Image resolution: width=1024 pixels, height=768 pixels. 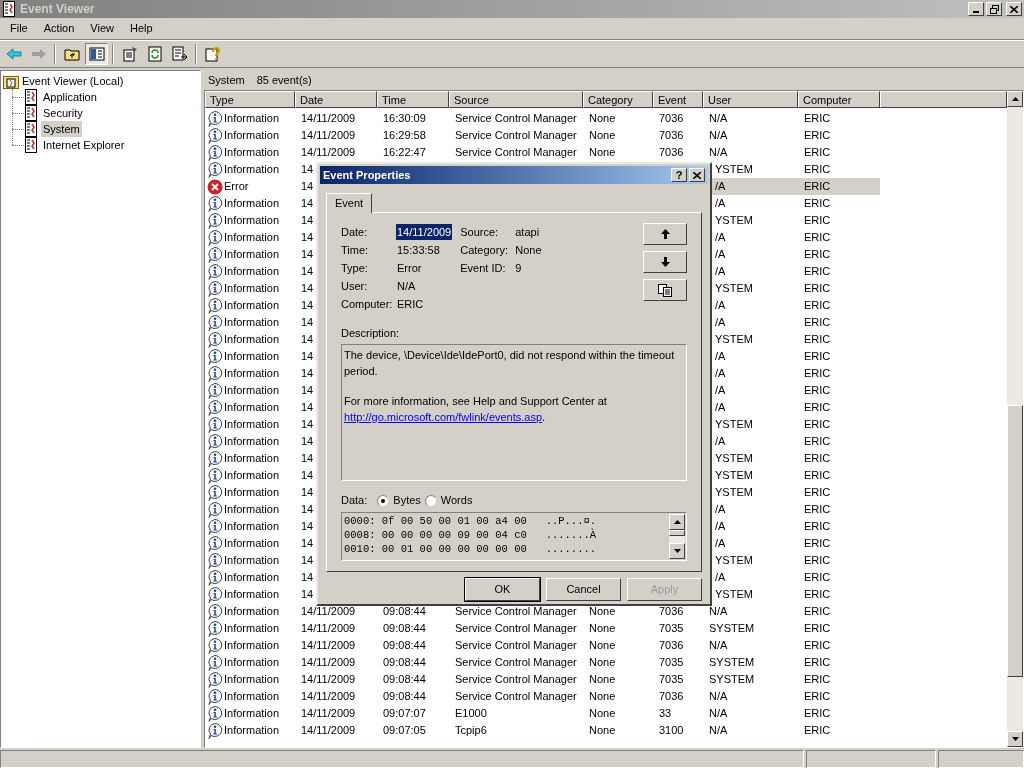 I want to click on back-arrow-icon, so click(x=13, y=54).